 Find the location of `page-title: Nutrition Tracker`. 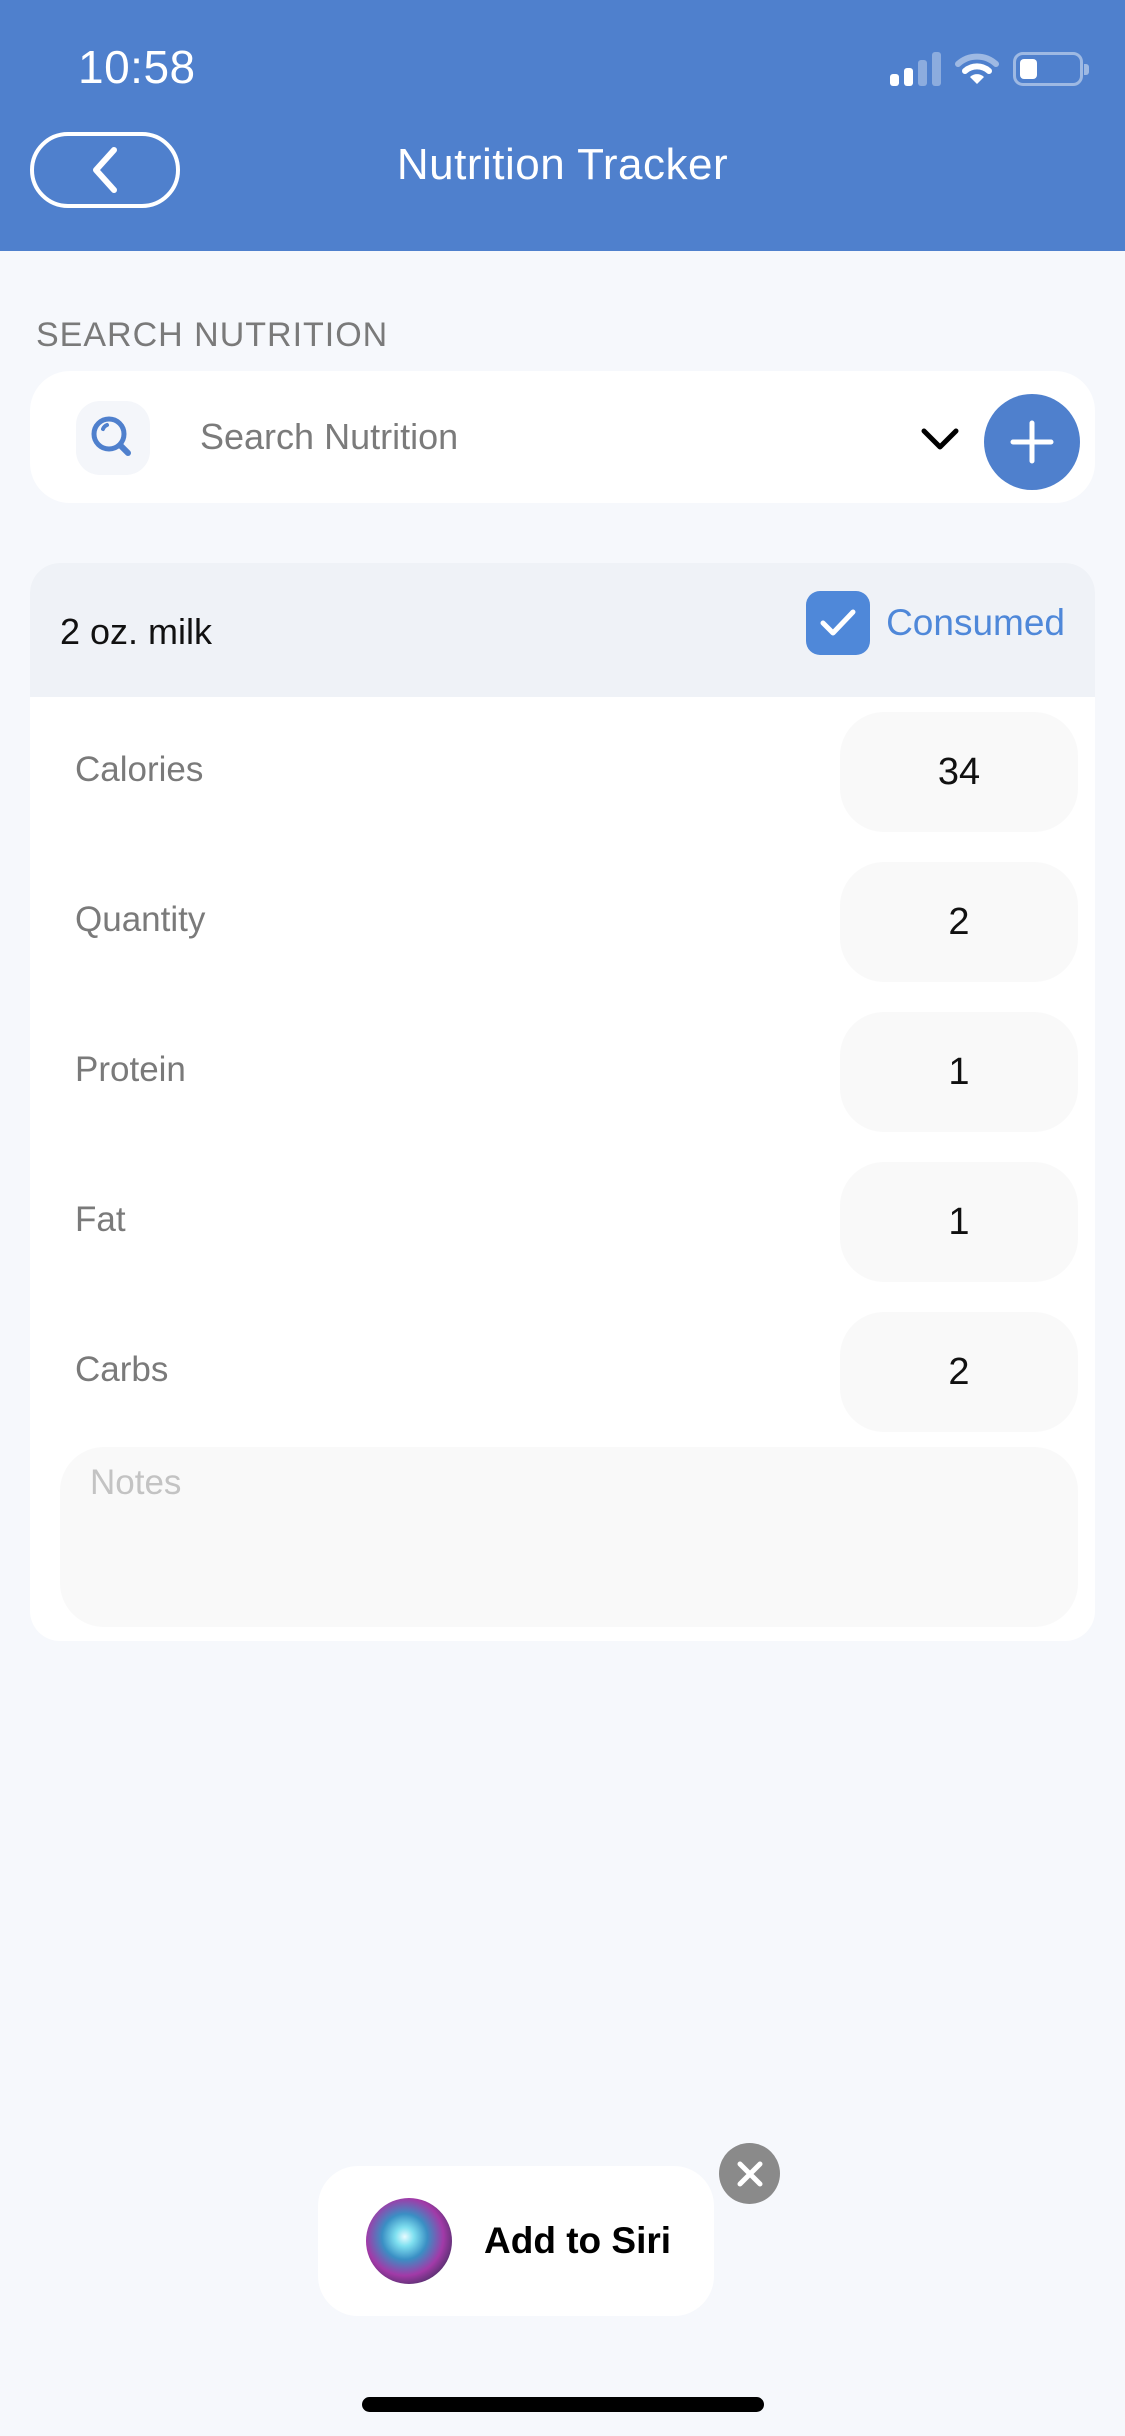

page-title: Nutrition Tracker is located at coordinates (562, 164).